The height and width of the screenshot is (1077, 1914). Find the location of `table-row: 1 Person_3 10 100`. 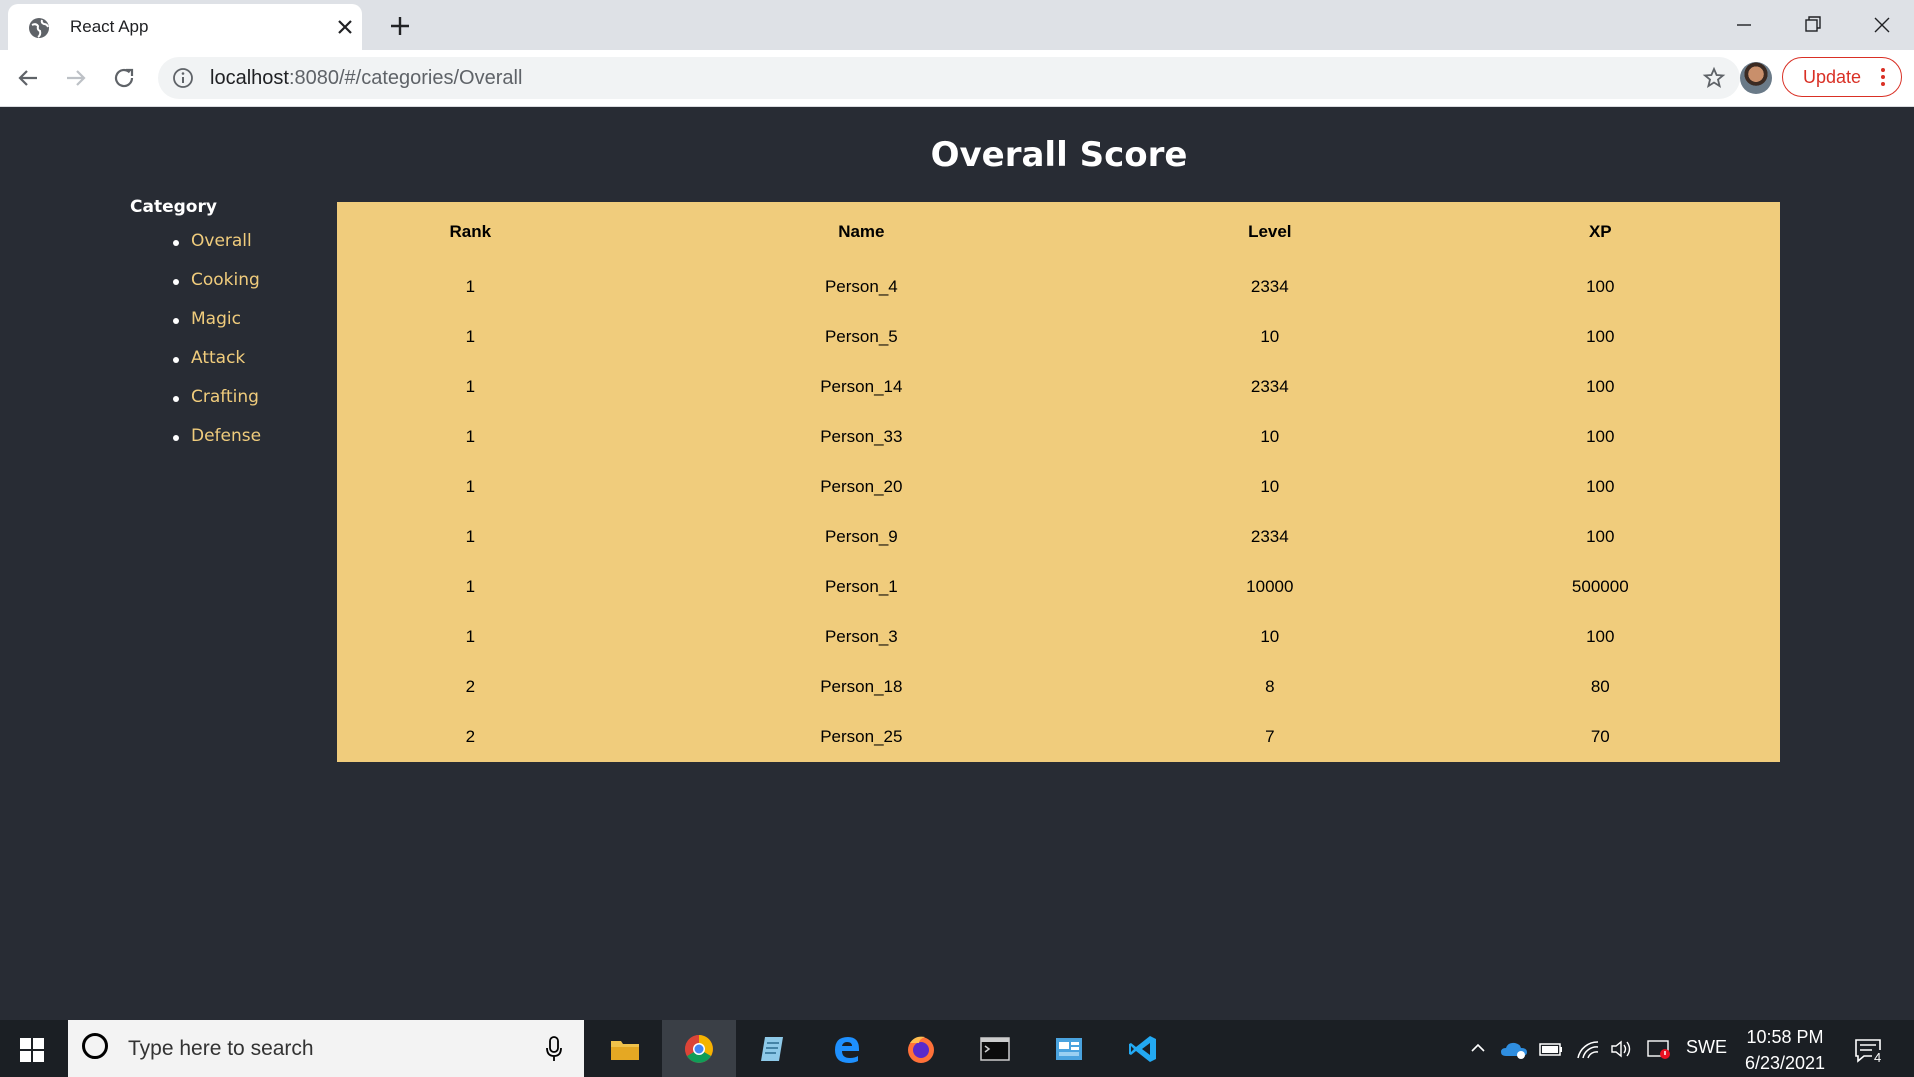

table-row: 1 Person_3 10 100 is located at coordinates (1058, 637).